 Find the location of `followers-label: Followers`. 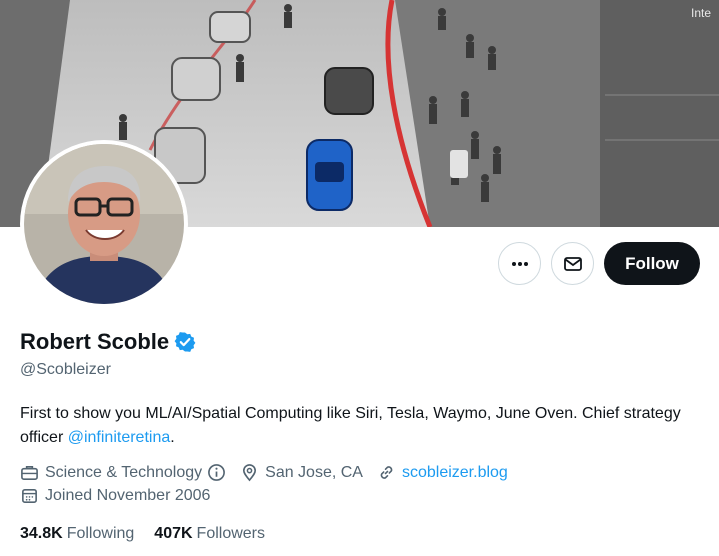

followers-label: Followers is located at coordinates (231, 533).